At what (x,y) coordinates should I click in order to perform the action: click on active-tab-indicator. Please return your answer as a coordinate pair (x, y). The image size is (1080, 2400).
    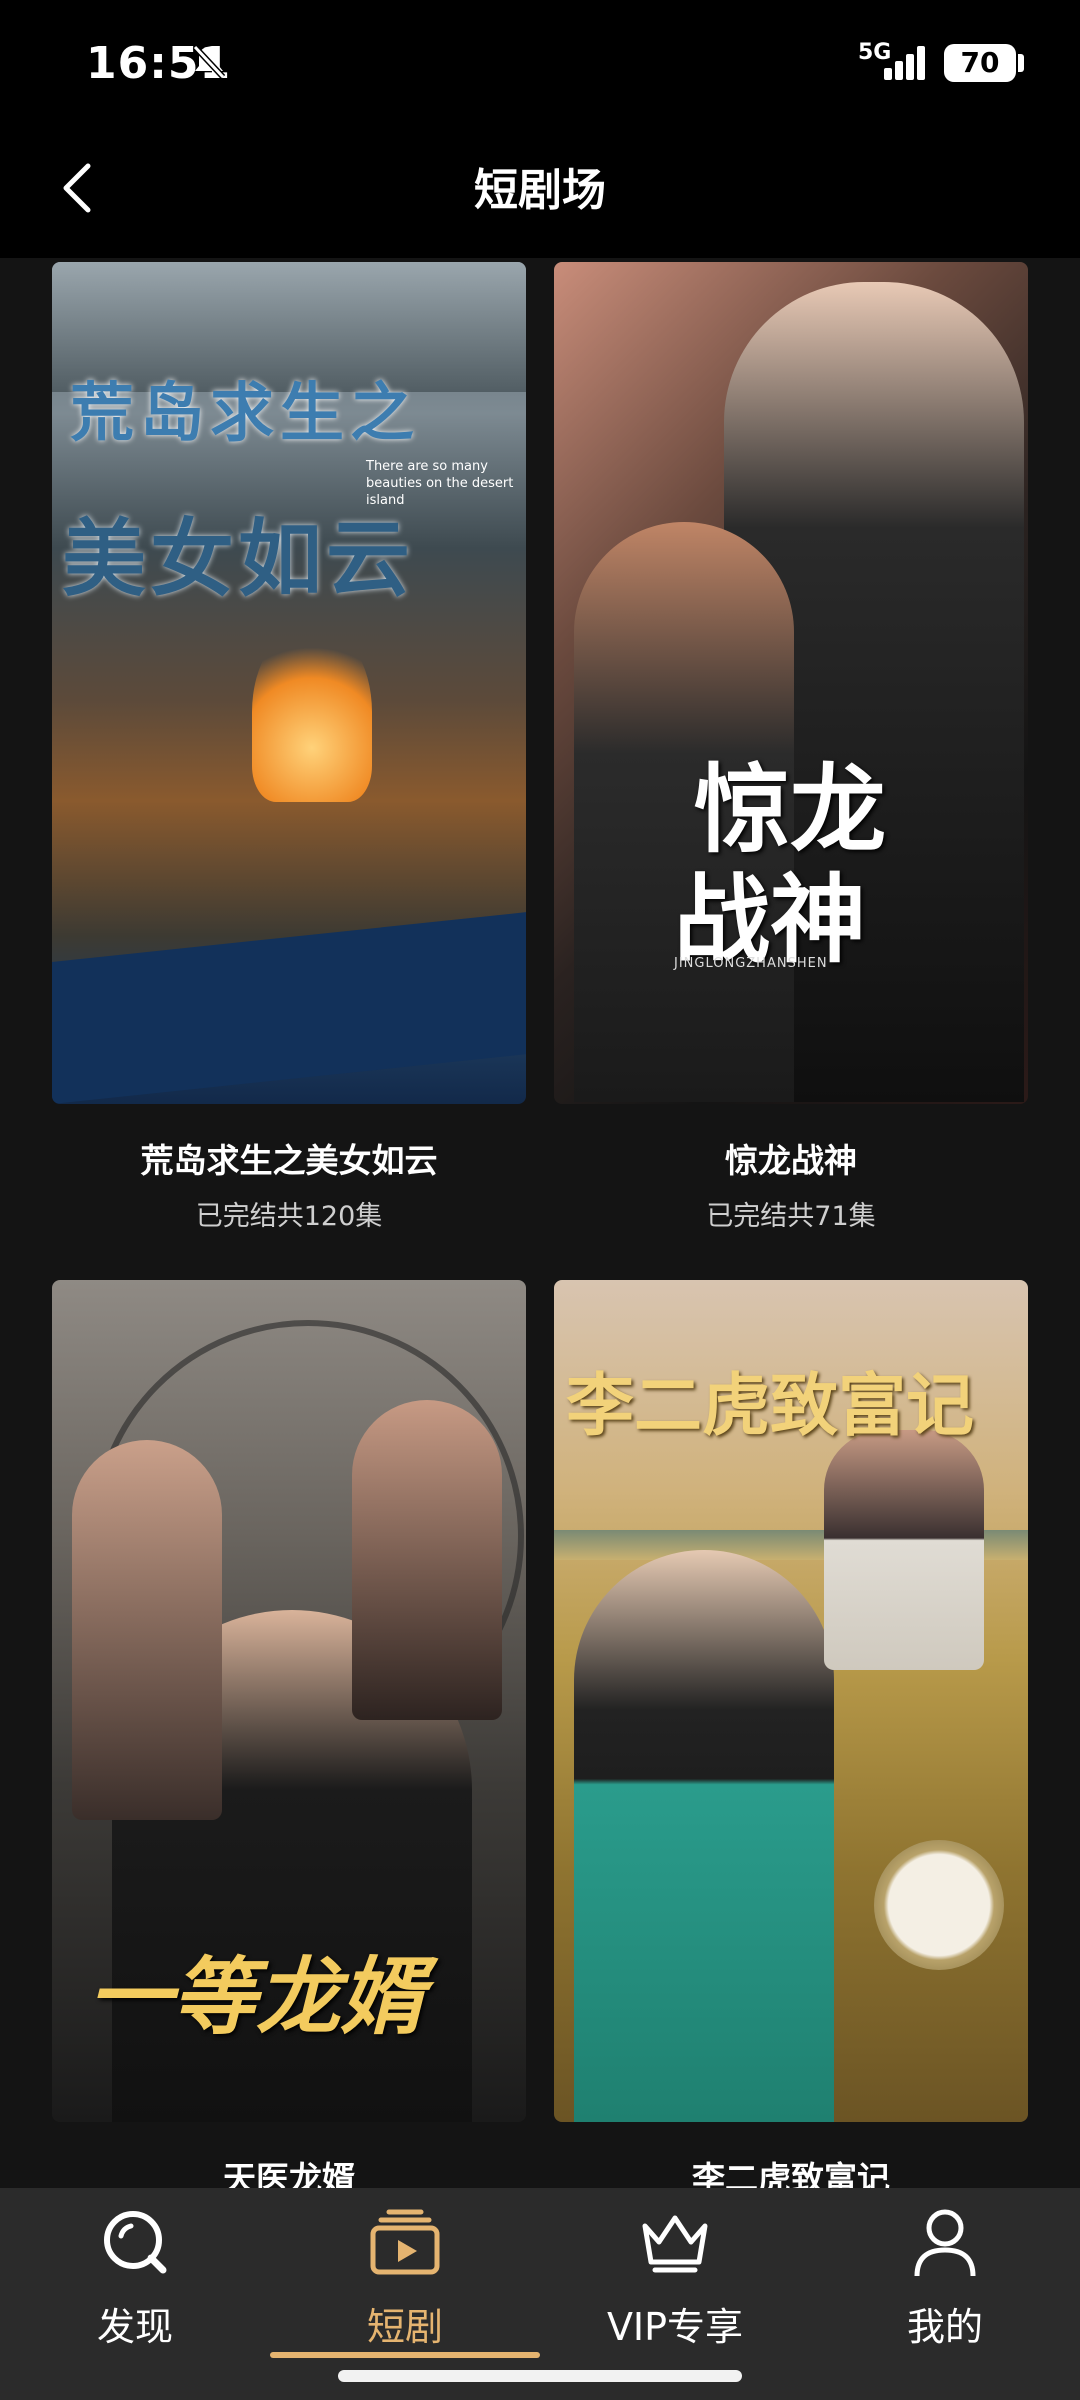
    Looking at the image, I should click on (405, 2355).